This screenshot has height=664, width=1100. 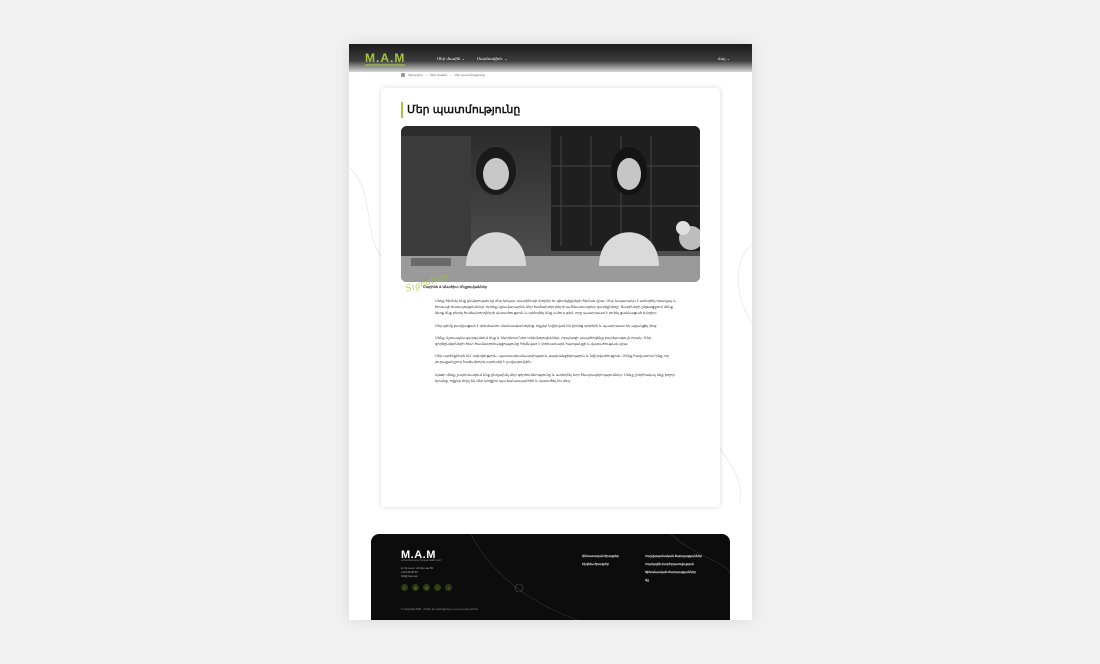 I want to click on linkedin-icon: in, so click(x=426, y=587).